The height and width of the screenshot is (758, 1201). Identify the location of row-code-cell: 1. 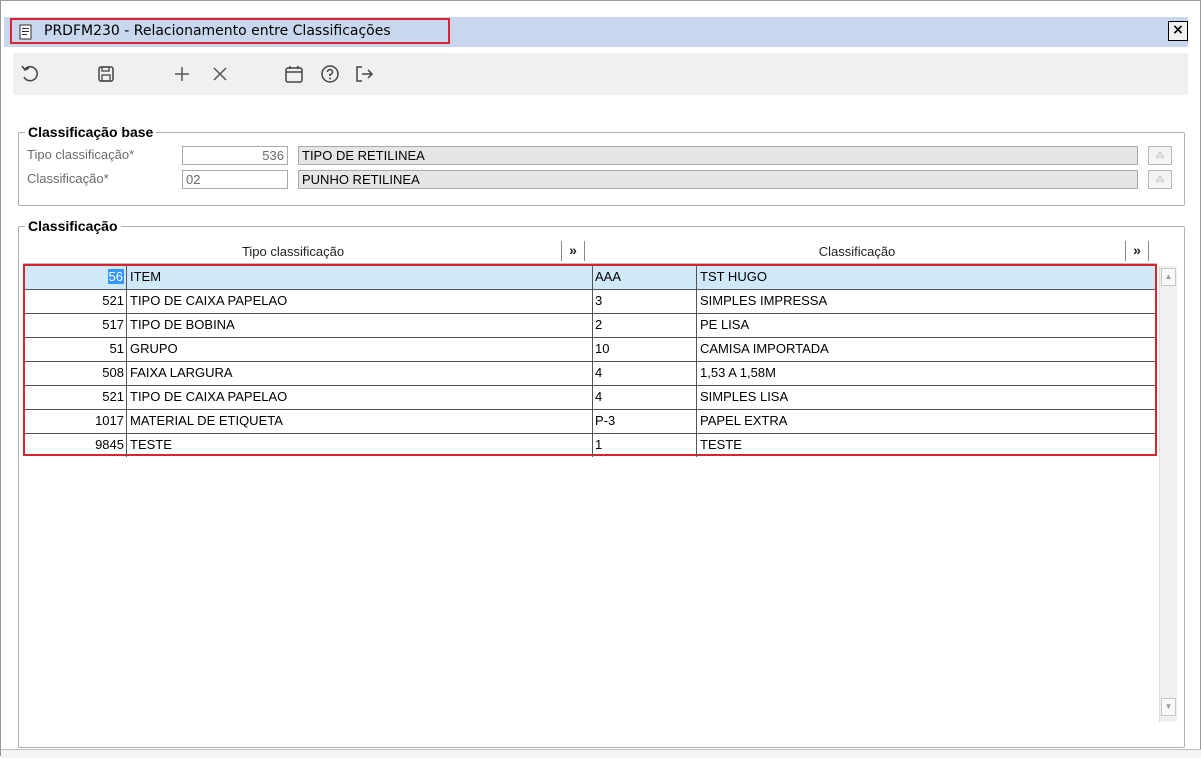
(645, 445).